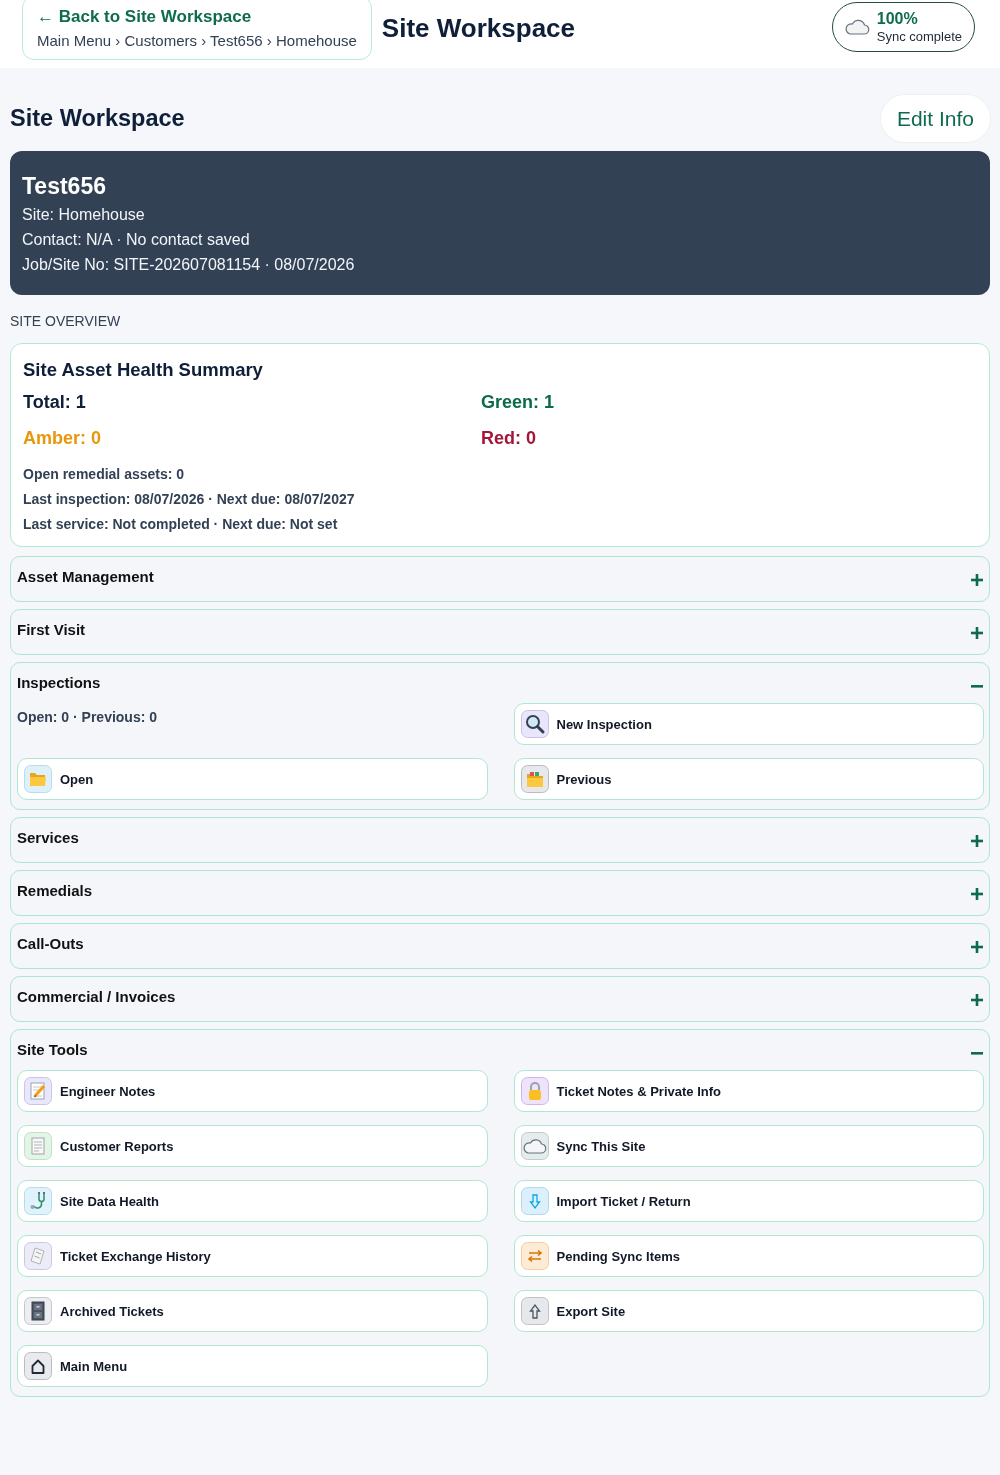  Describe the element at coordinates (252, 1201) in the screenshot. I see `action-button: Site Data Health` at that location.